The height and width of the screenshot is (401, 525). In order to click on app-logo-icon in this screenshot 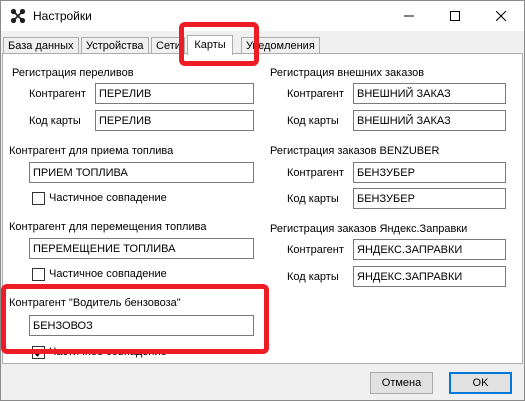, I will do `click(18, 16)`.